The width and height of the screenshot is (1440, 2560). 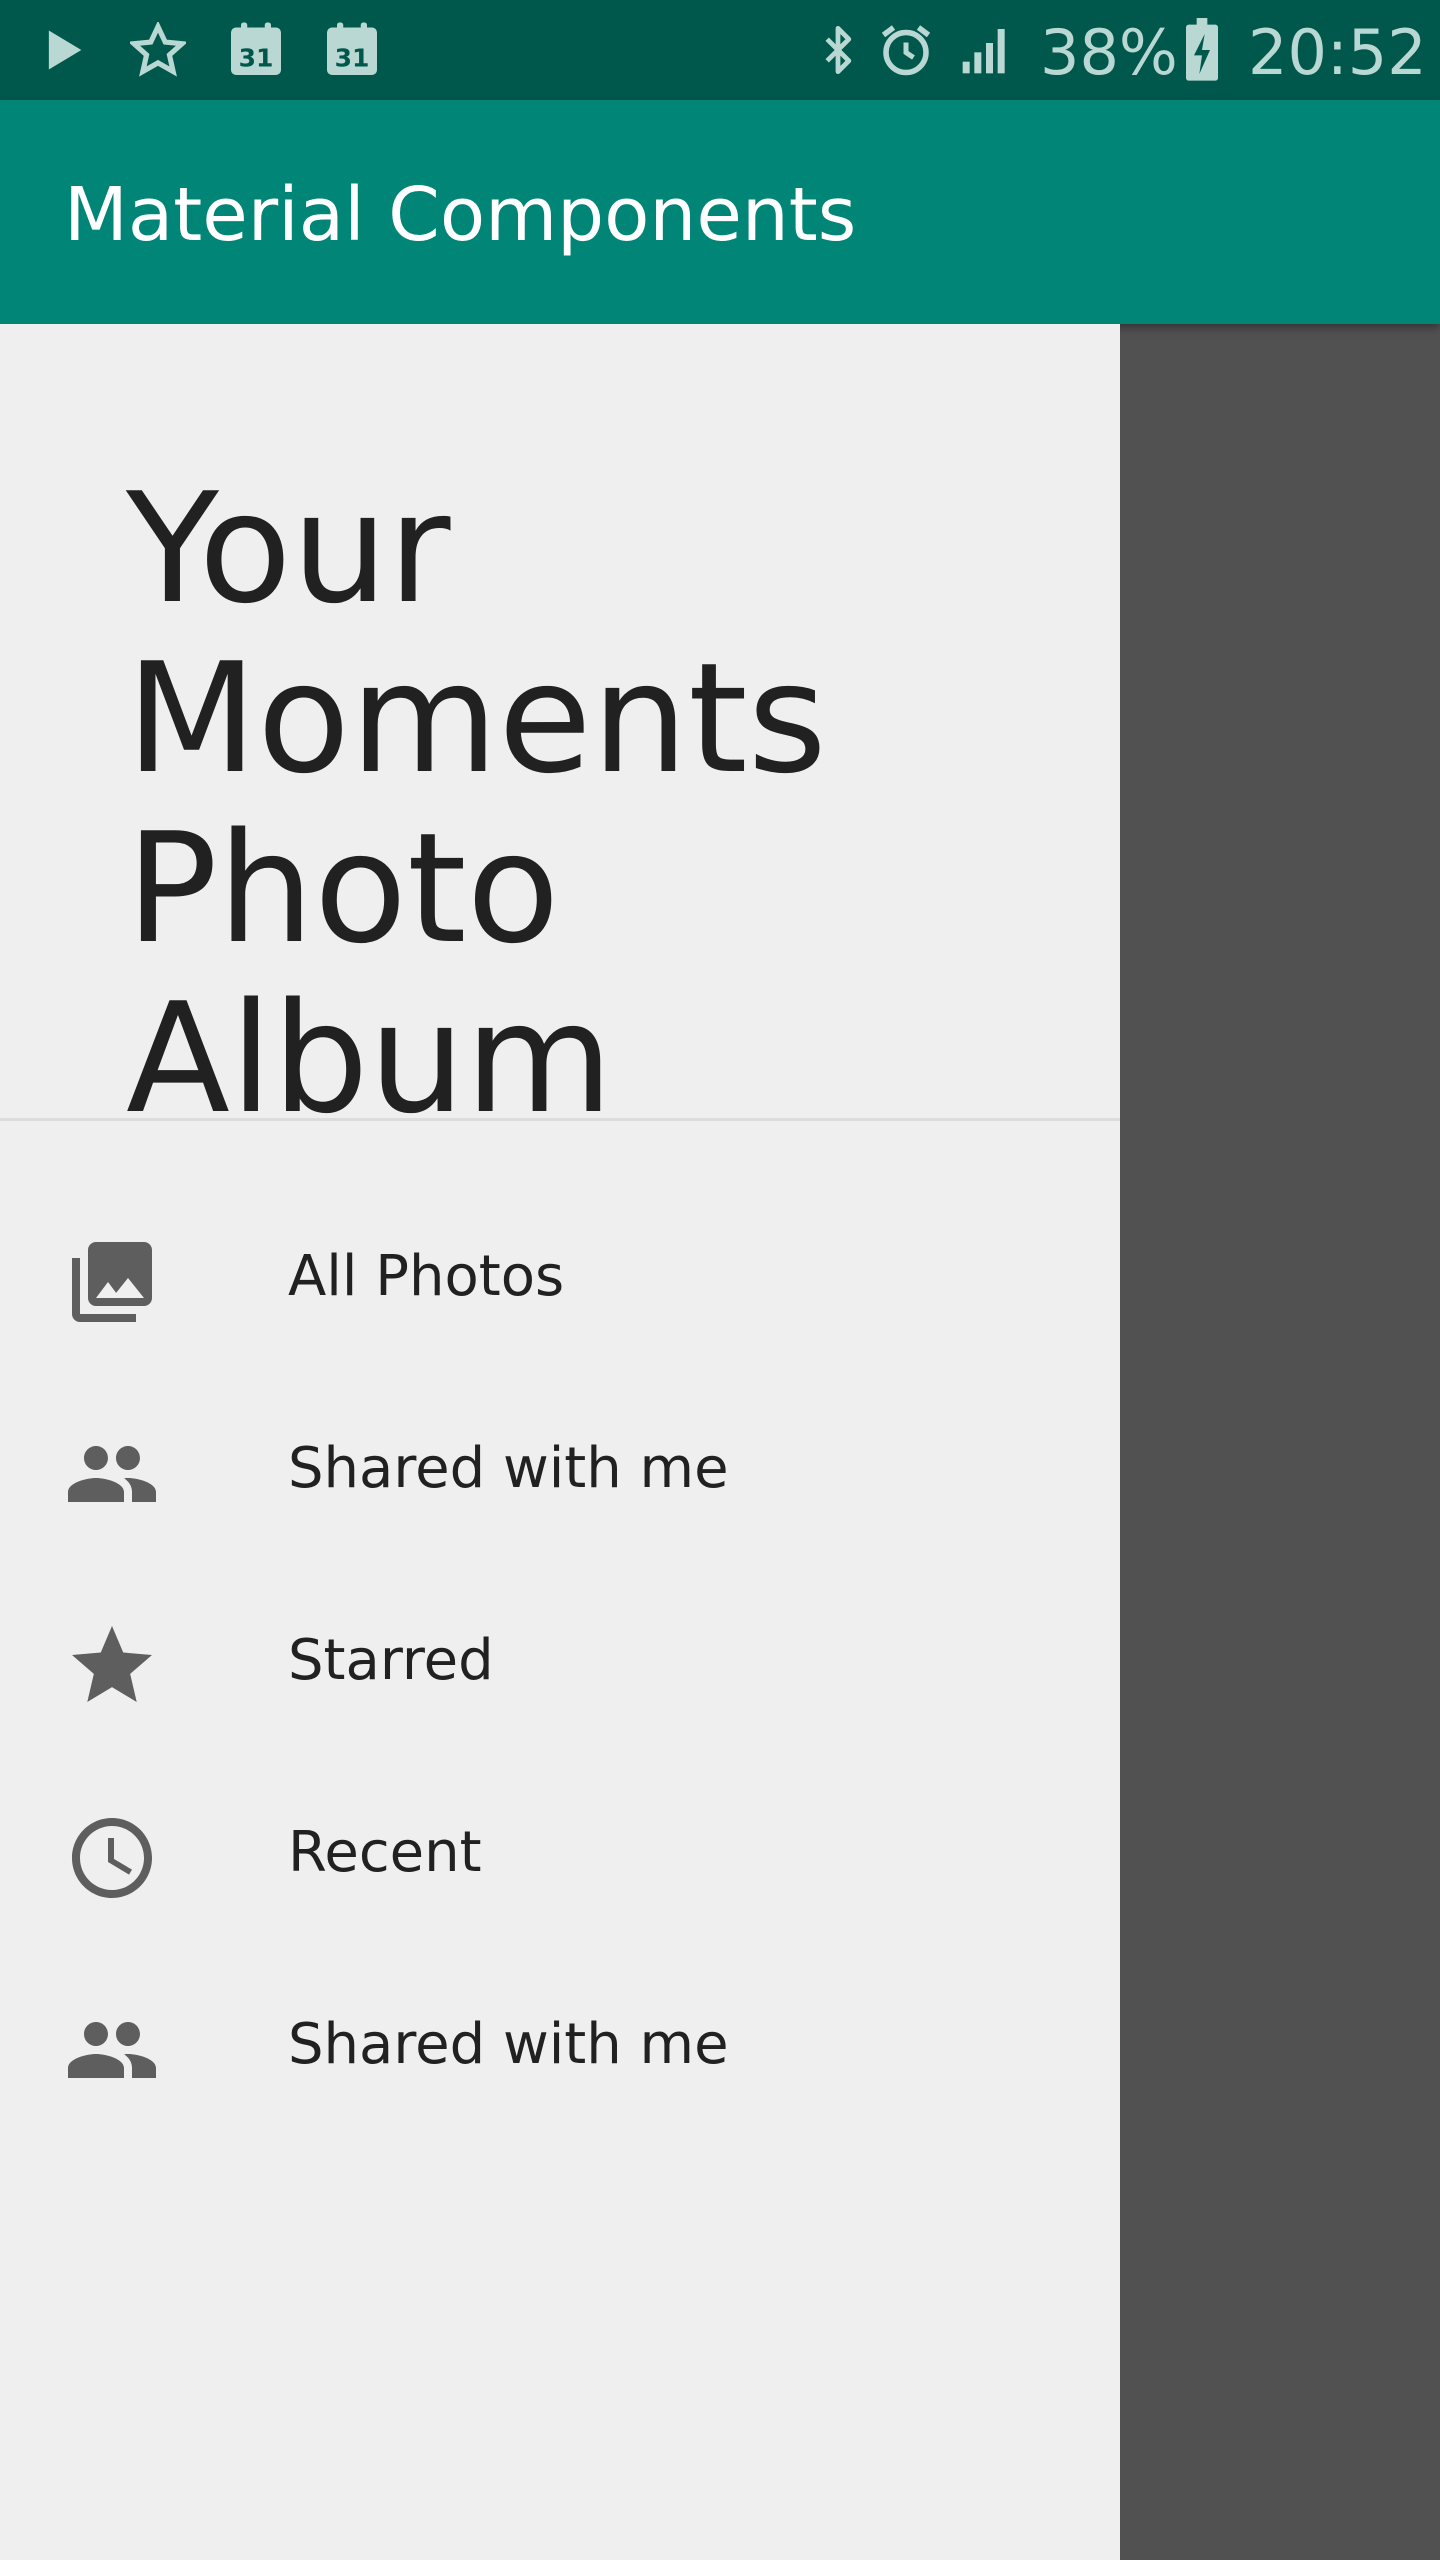 What do you see at coordinates (476, 803) in the screenshot?
I see `drawer-header-title: Your Moments Photo Album` at bounding box center [476, 803].